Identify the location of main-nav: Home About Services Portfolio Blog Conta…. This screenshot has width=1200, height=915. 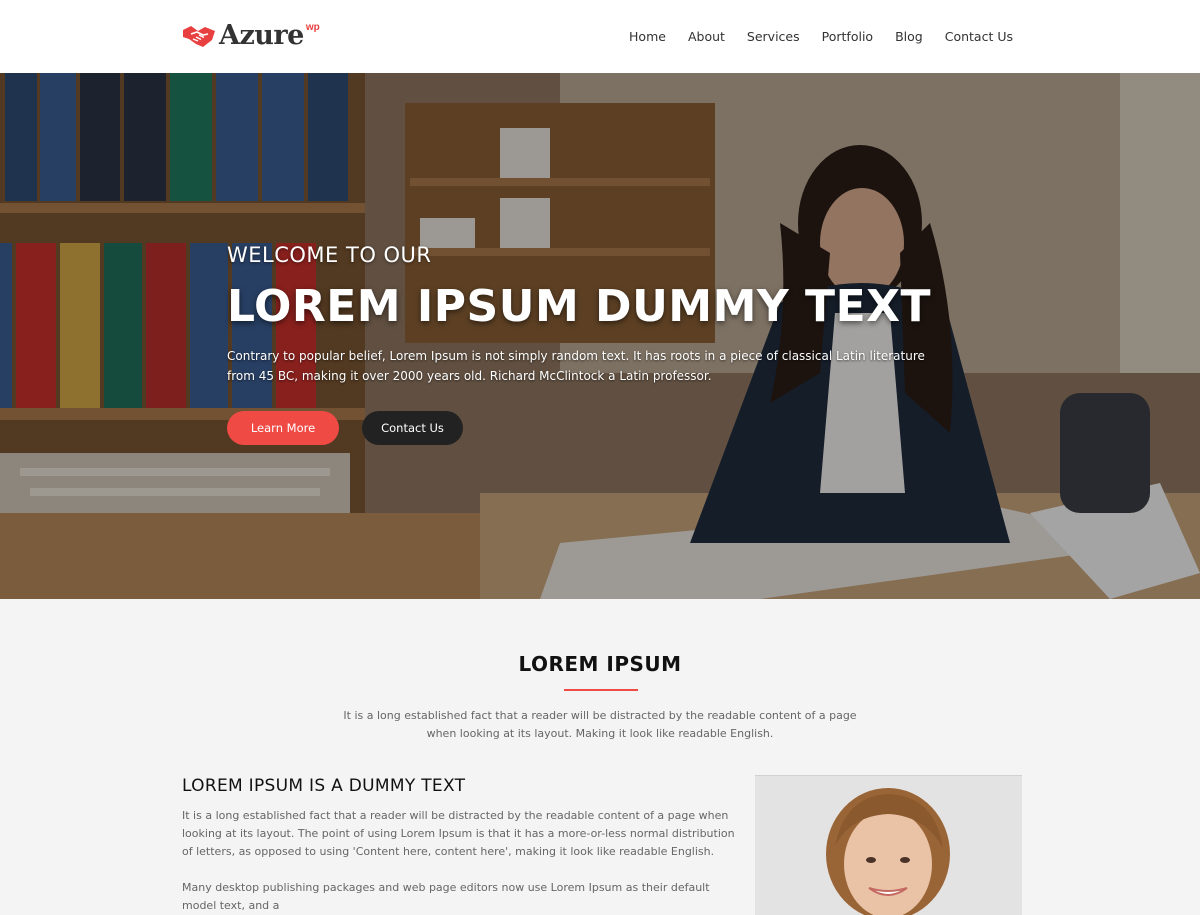
(821, 36).